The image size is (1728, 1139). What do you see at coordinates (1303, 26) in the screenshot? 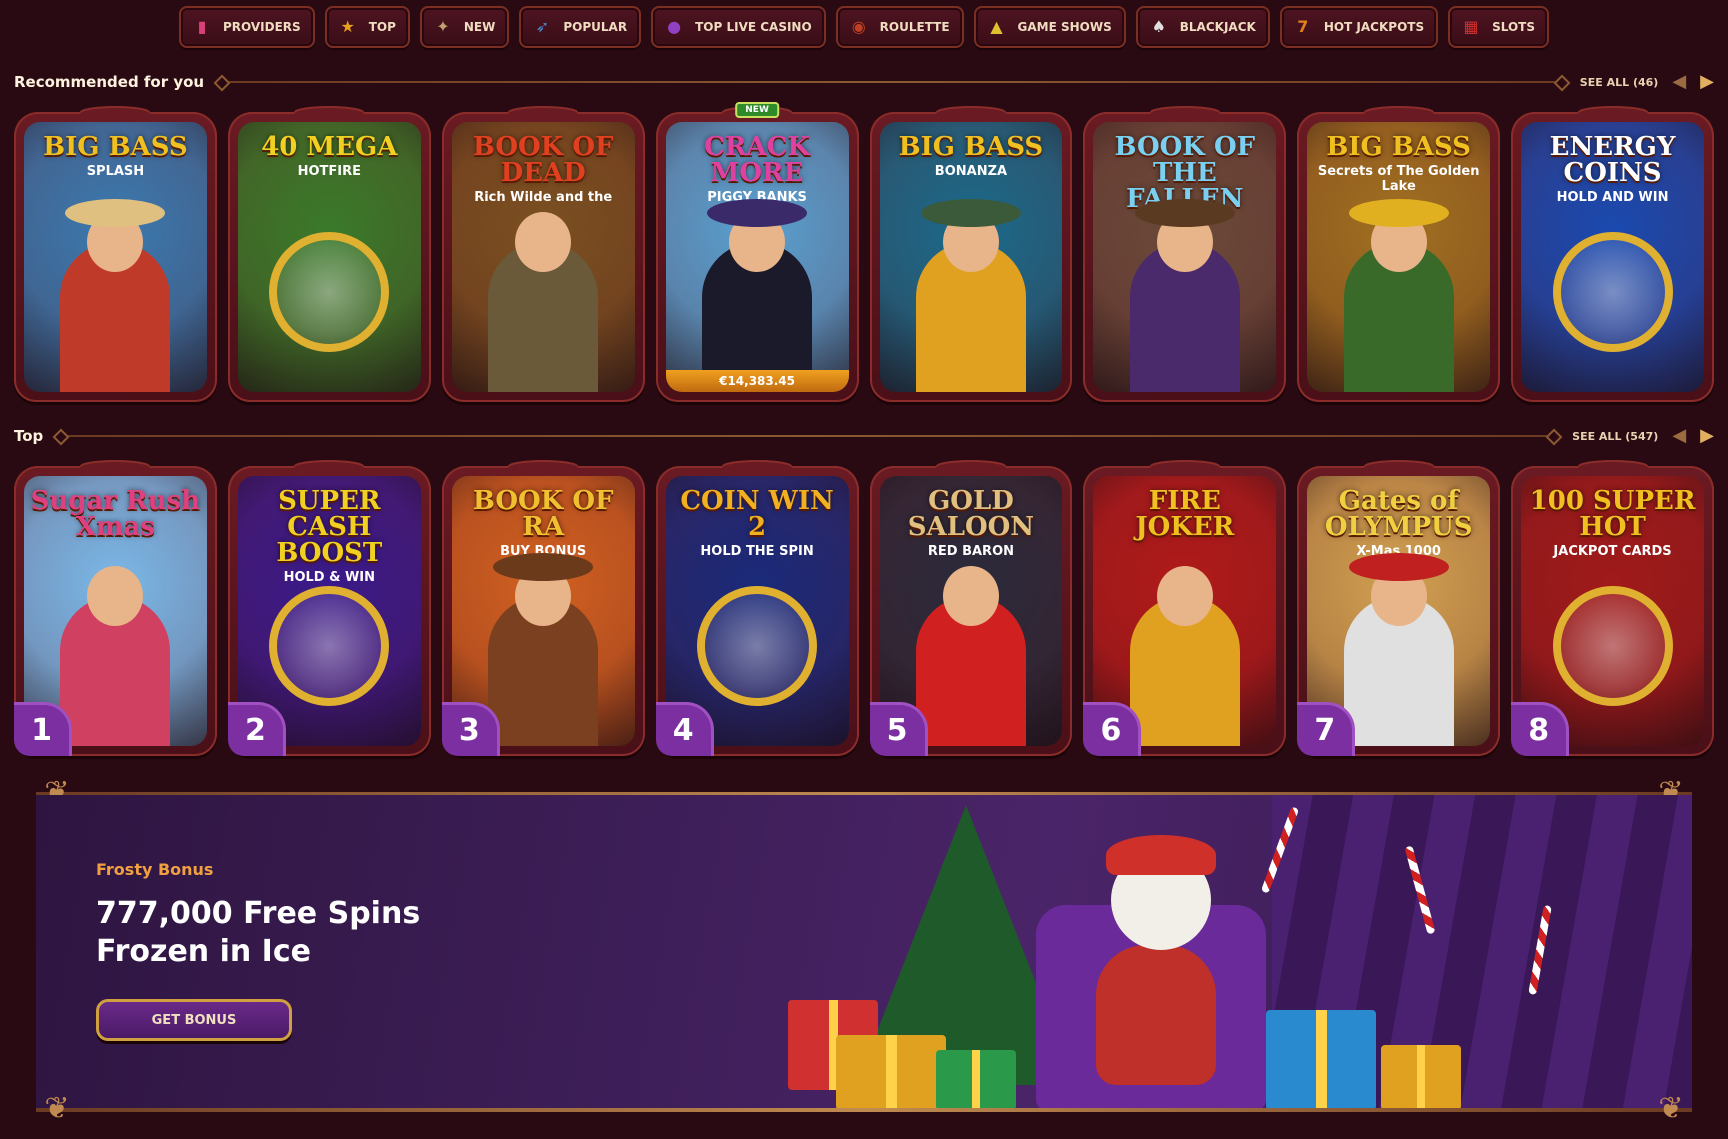
I see `jackpot-77-icon: 7` at bounding box center [1303, 26].